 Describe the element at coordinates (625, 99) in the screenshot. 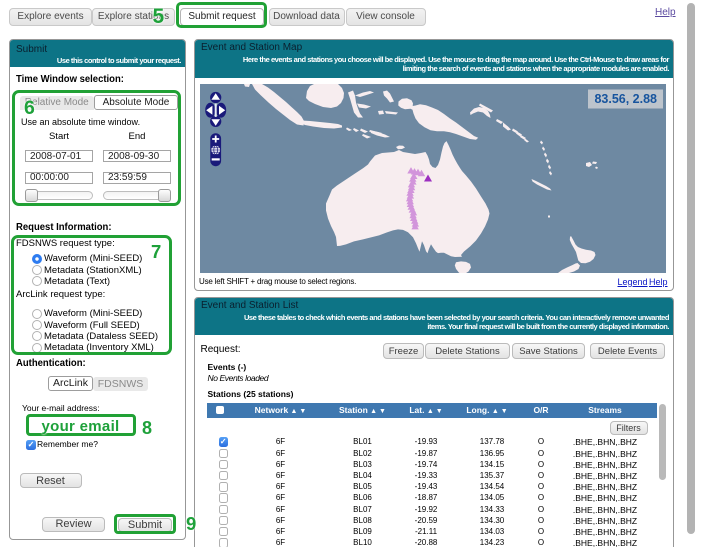

I see `svg-text: 83.56, 2.88` at that location.